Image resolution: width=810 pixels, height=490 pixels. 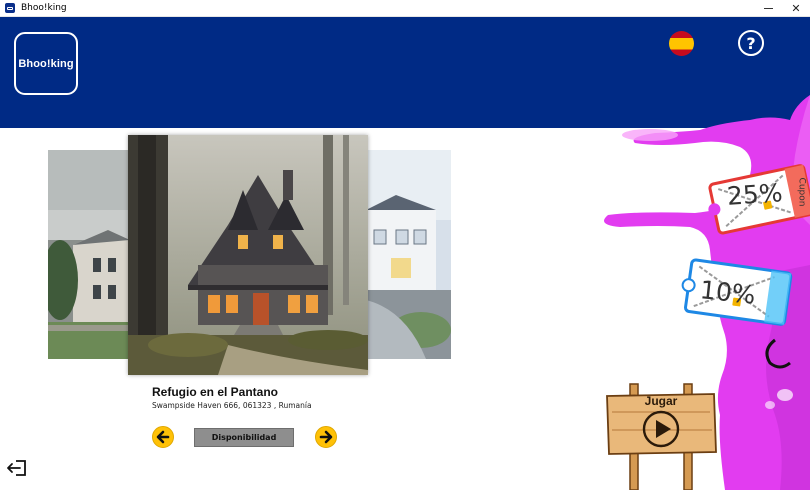 I want to click on coupon-25: 25% Cupon, so click(x=758, y=199).